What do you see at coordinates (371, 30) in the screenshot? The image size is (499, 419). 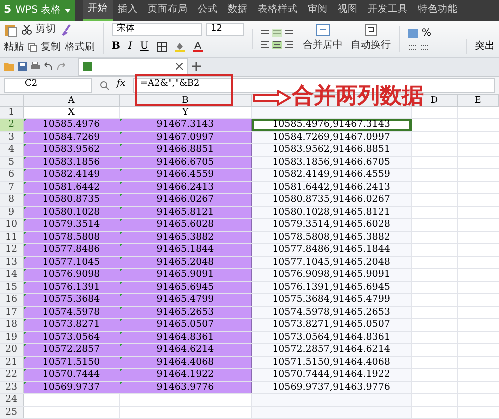 I see `wrap-text-icon` at bounding box center [371, 30].